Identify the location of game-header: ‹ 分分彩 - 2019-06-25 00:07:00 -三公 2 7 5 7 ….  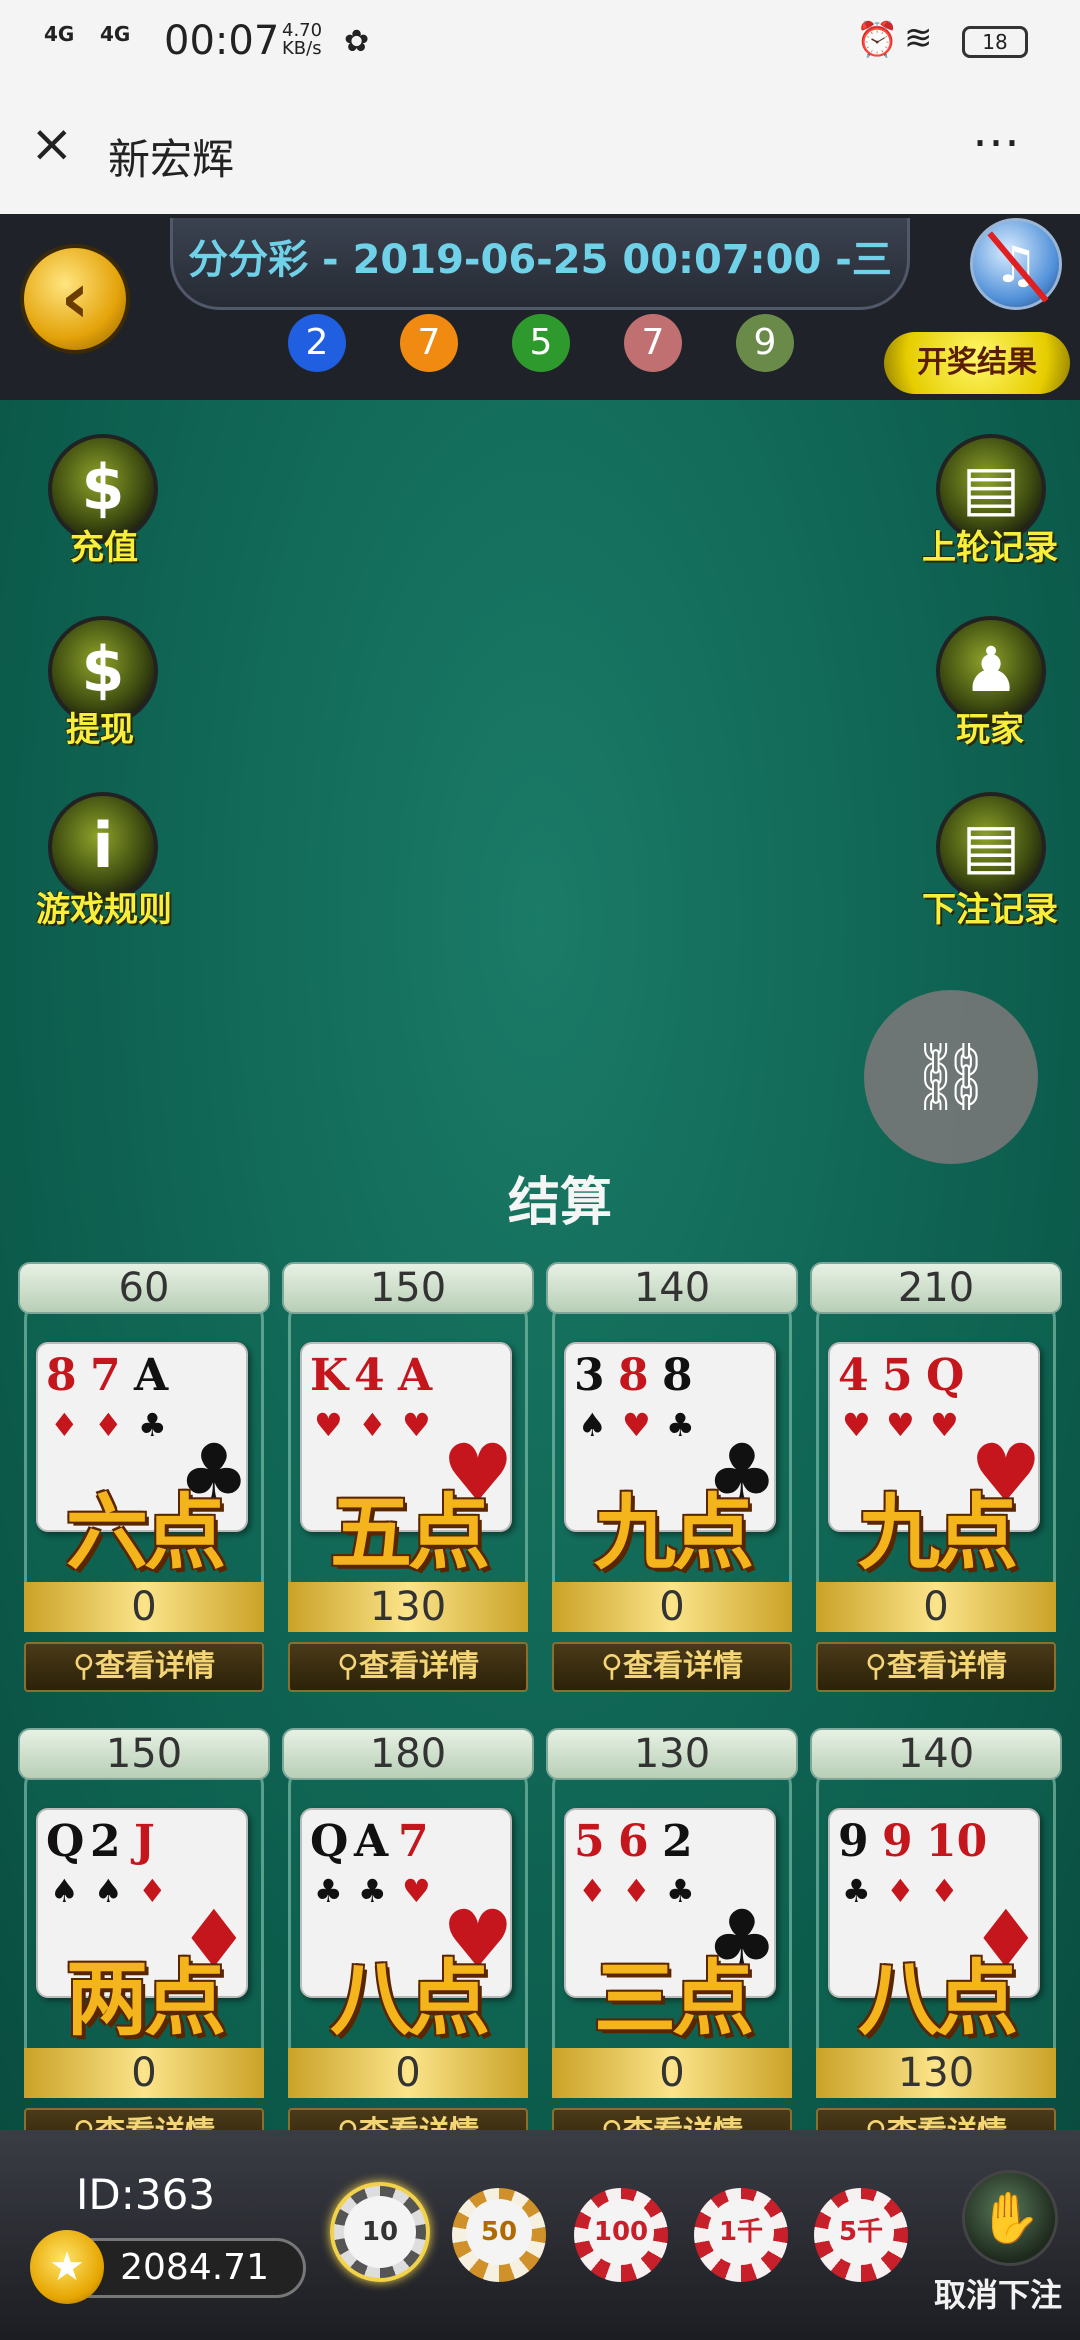
(540, 307).